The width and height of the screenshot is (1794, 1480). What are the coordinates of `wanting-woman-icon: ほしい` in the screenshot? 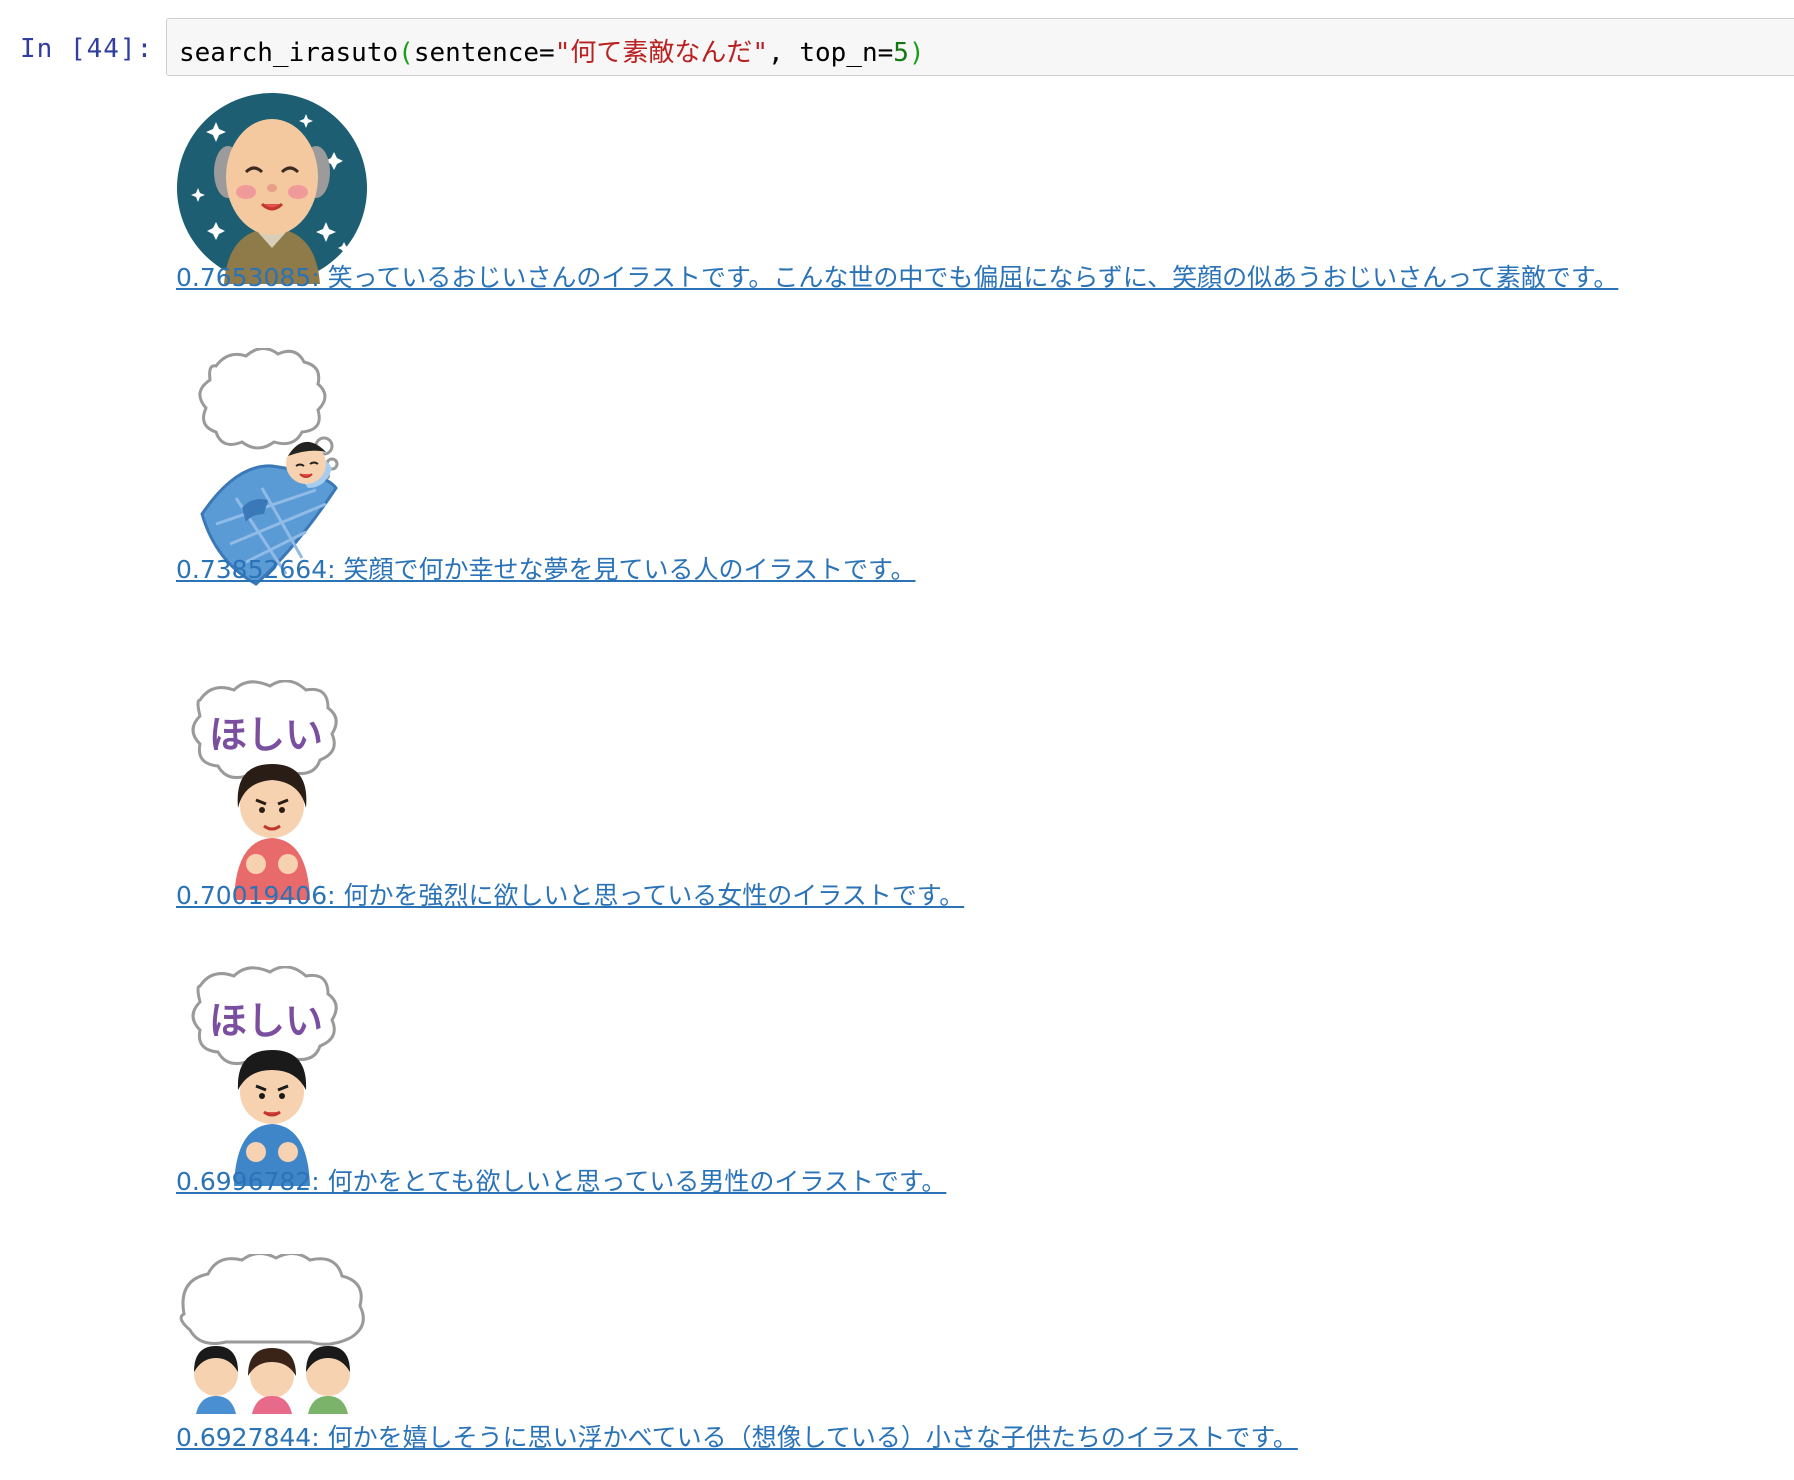 It's located at (272, 790).